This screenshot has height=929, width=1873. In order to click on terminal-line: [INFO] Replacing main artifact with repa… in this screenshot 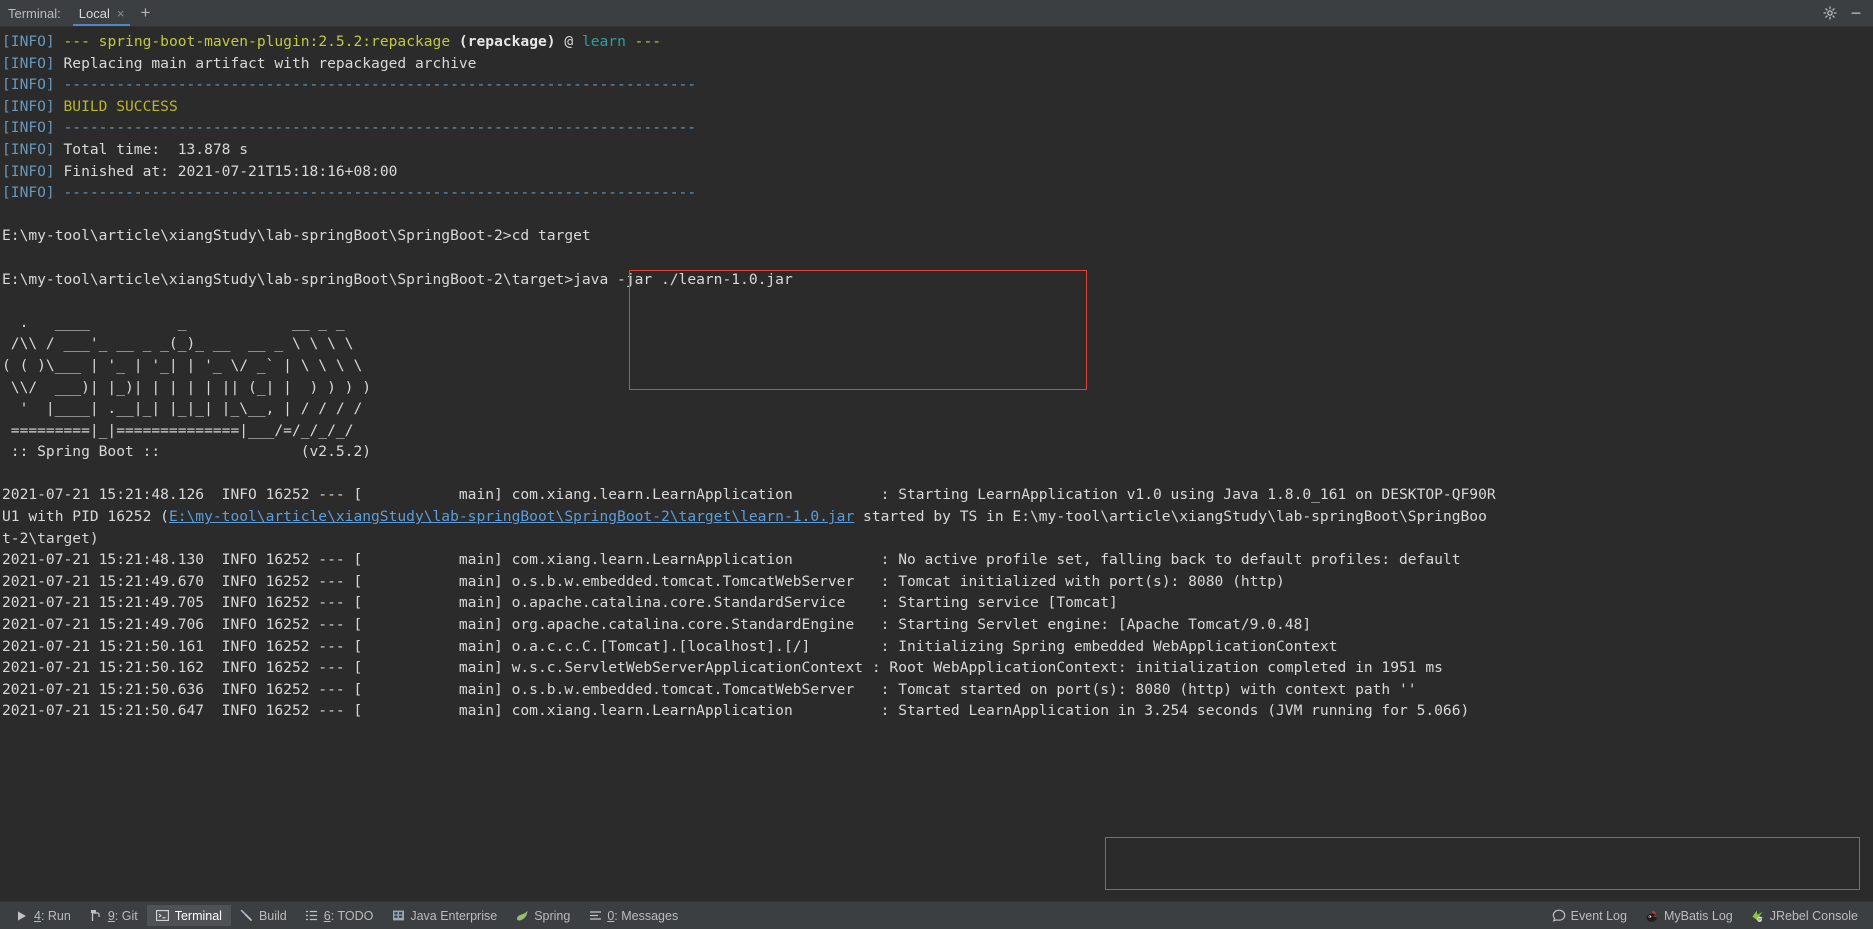, I will do `click(937, 64)`.